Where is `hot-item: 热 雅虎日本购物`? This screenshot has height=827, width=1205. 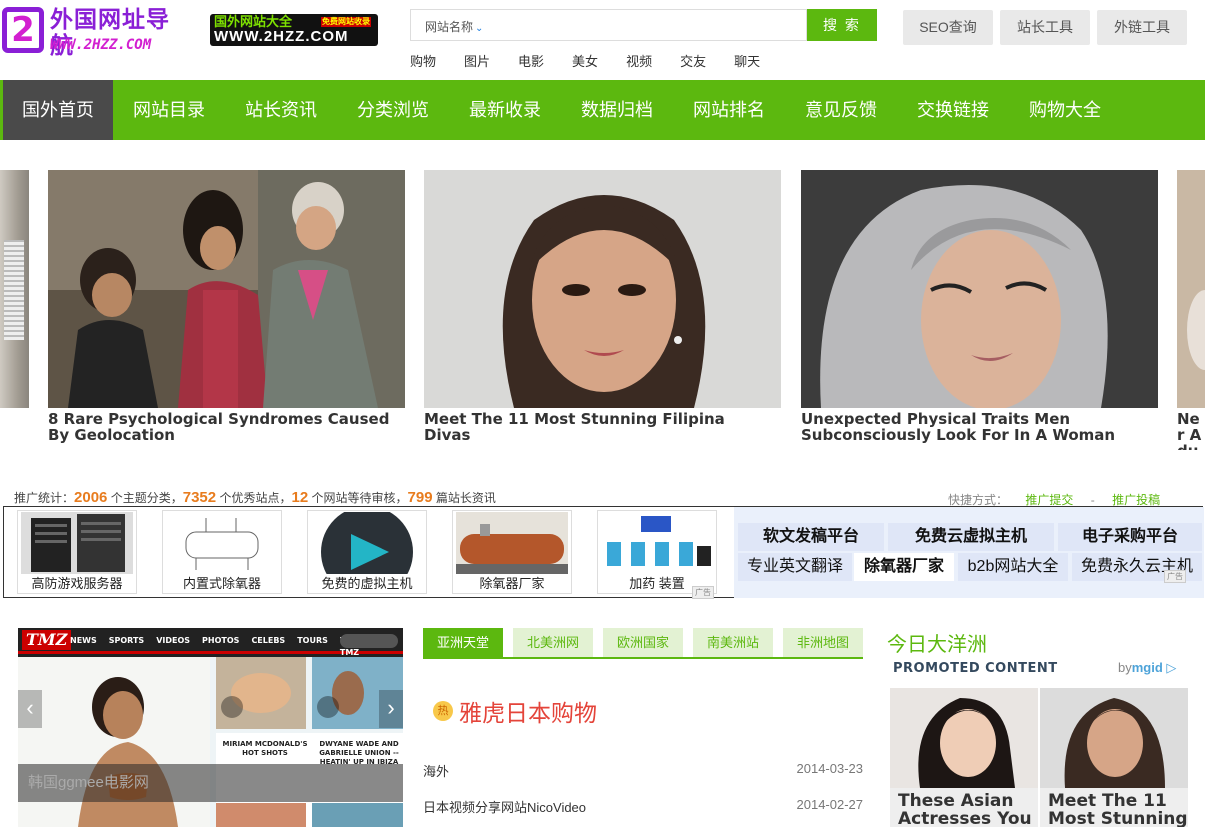
hot-item: 热 雅虎日本购物 is located at coordinates (515, 711).